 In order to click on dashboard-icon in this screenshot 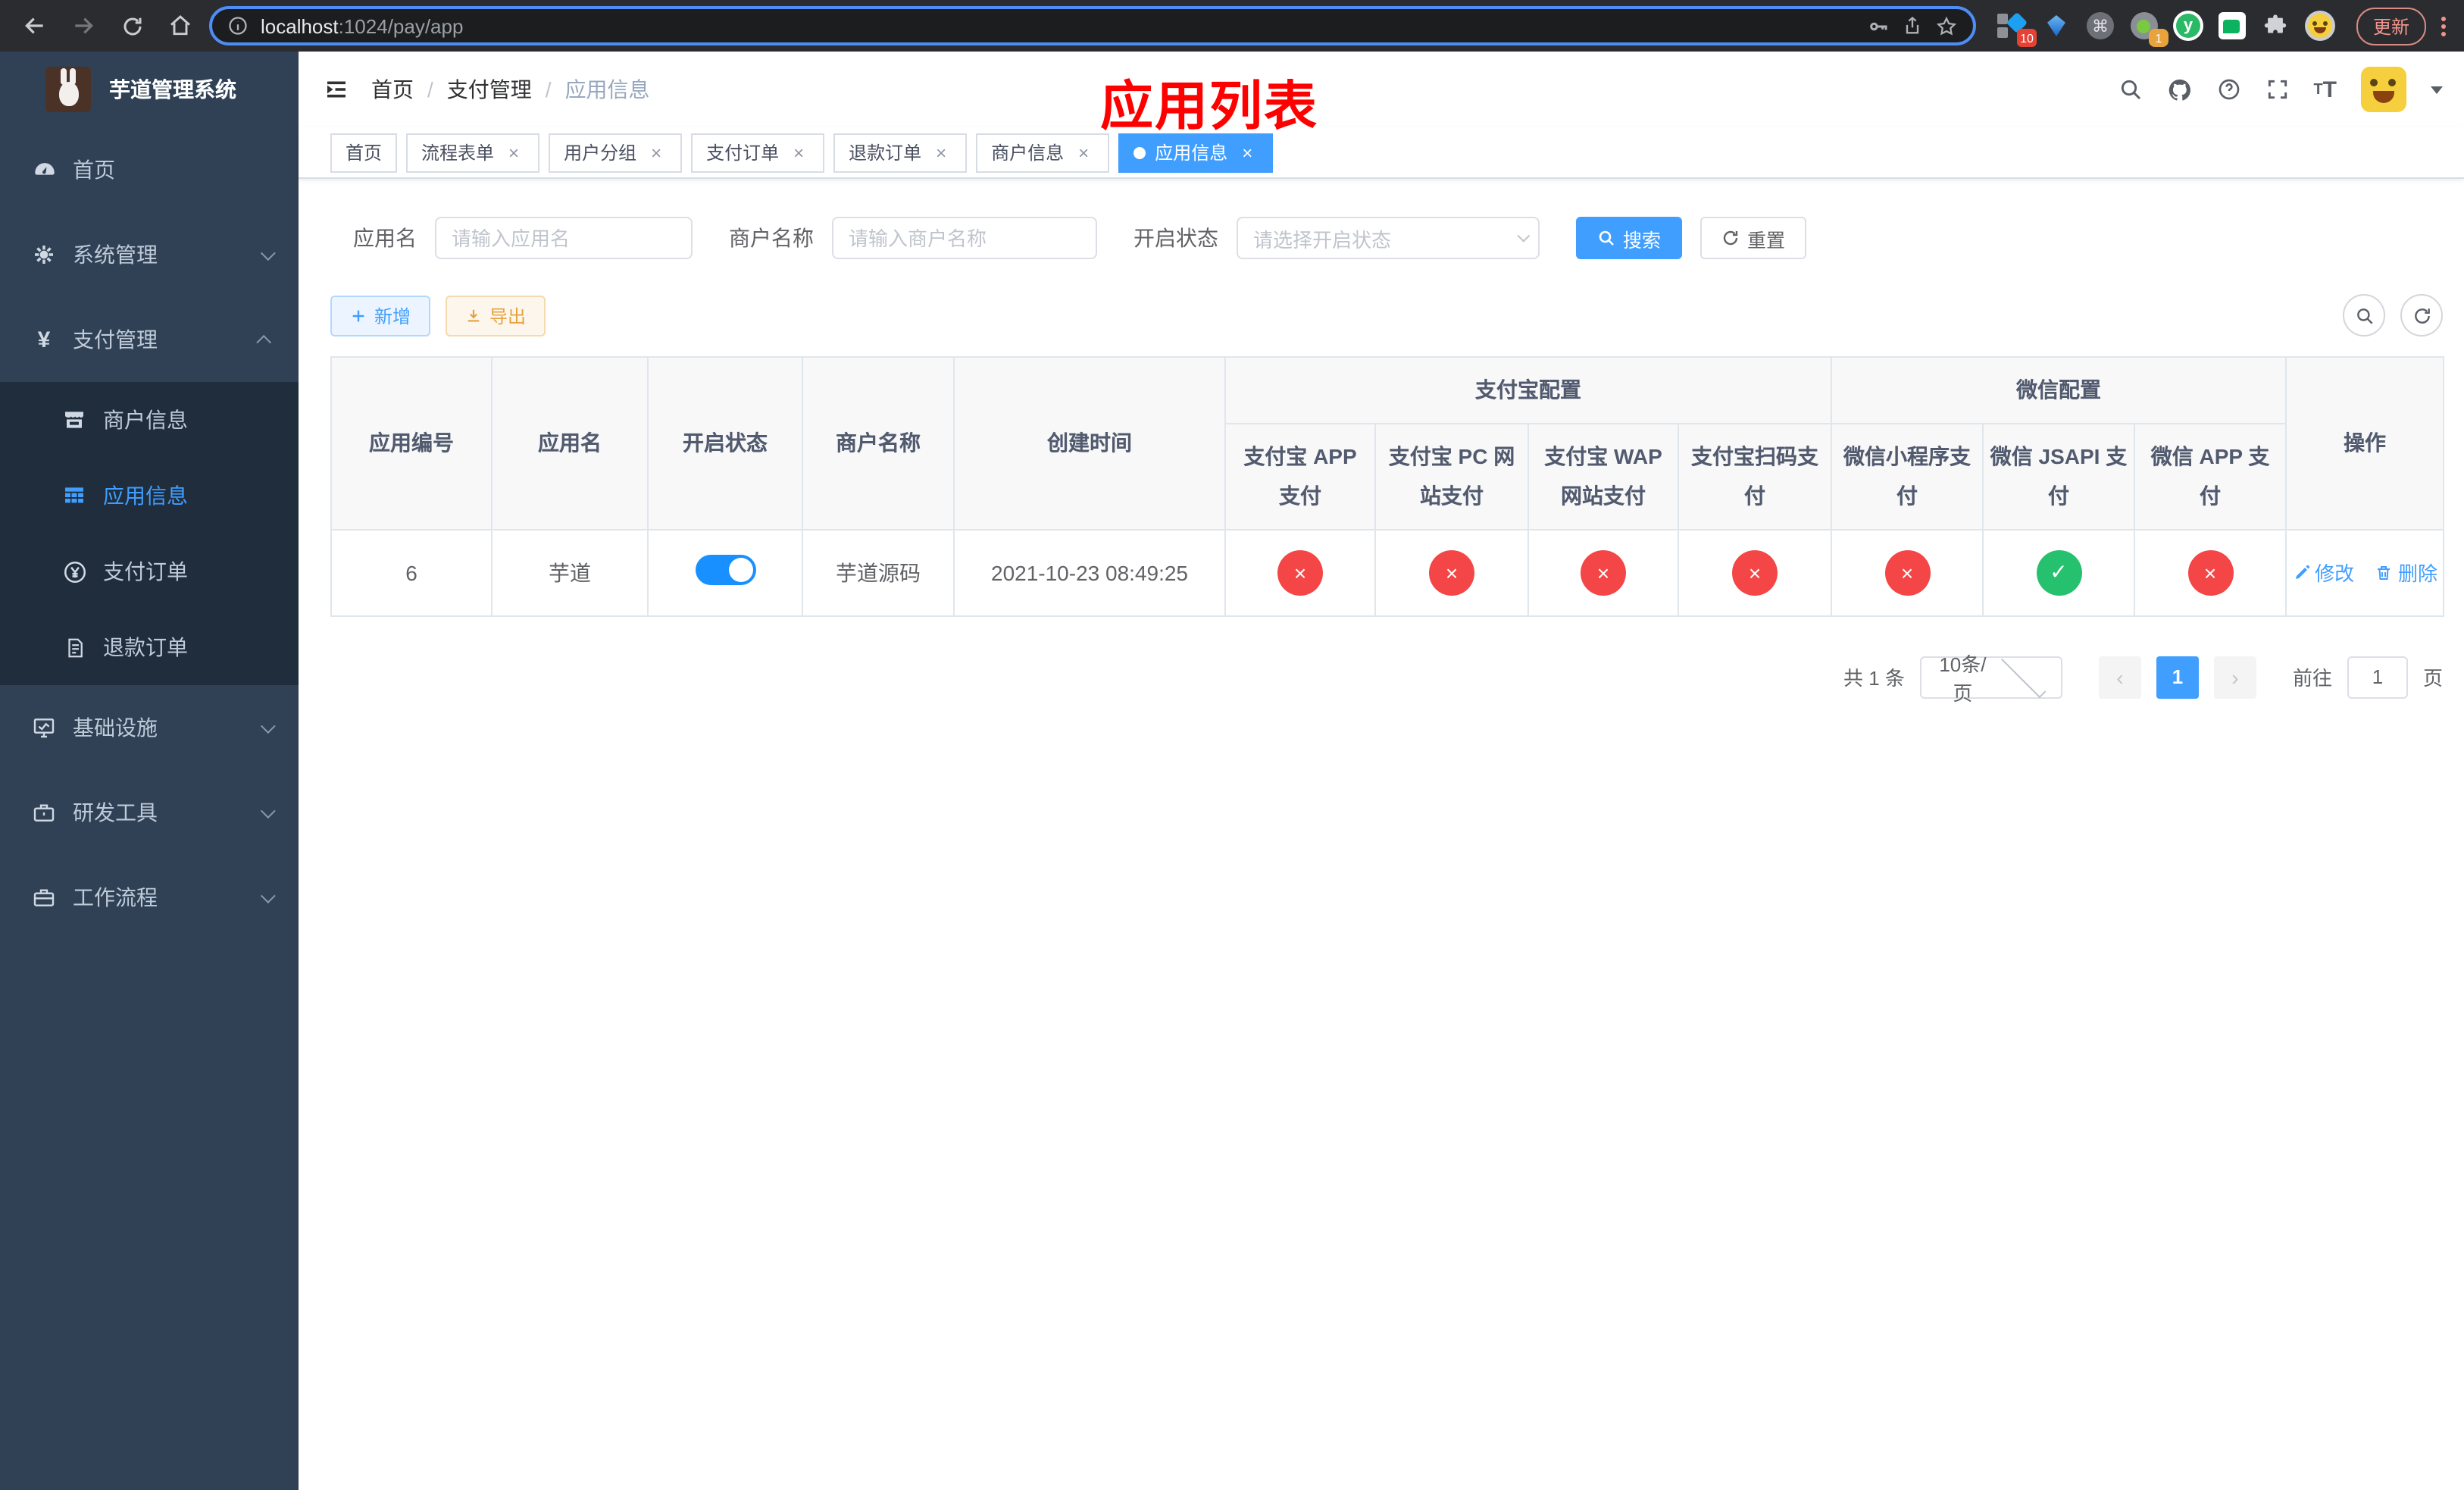, I will do `click(44, 170)`.